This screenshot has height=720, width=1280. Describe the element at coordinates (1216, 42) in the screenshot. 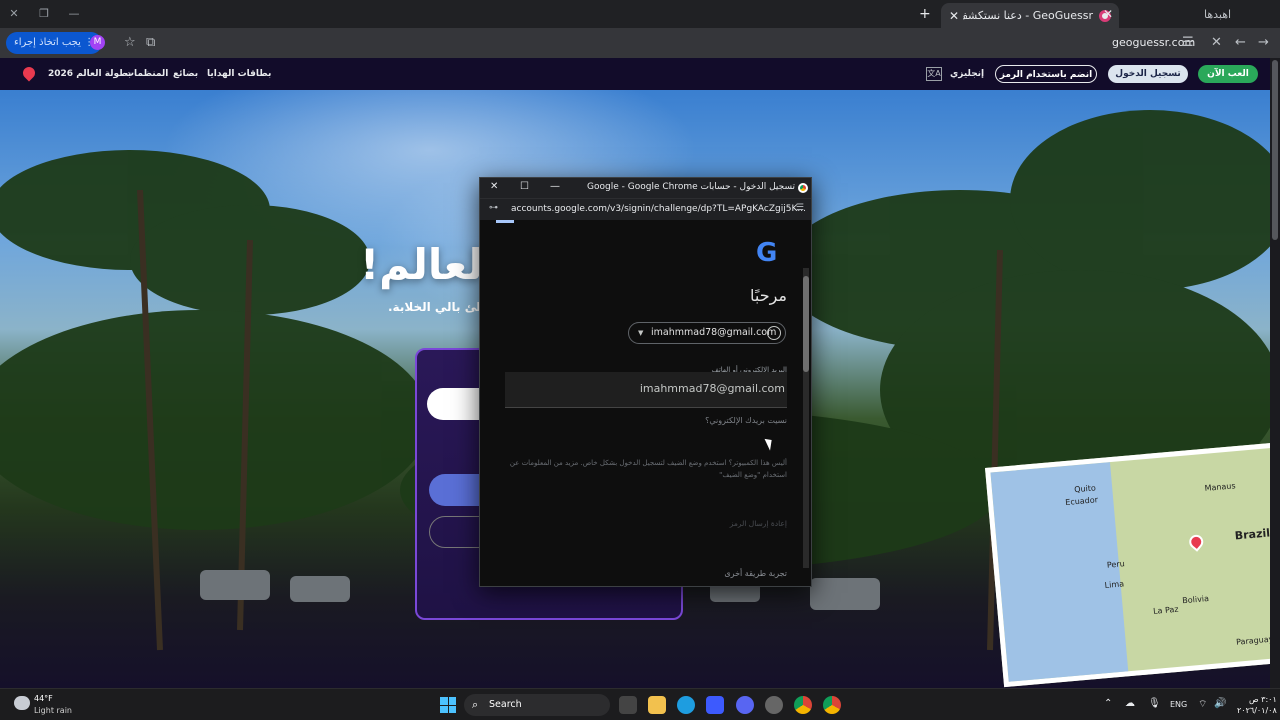

I see `stop-loading-icon: ✕` at that location.